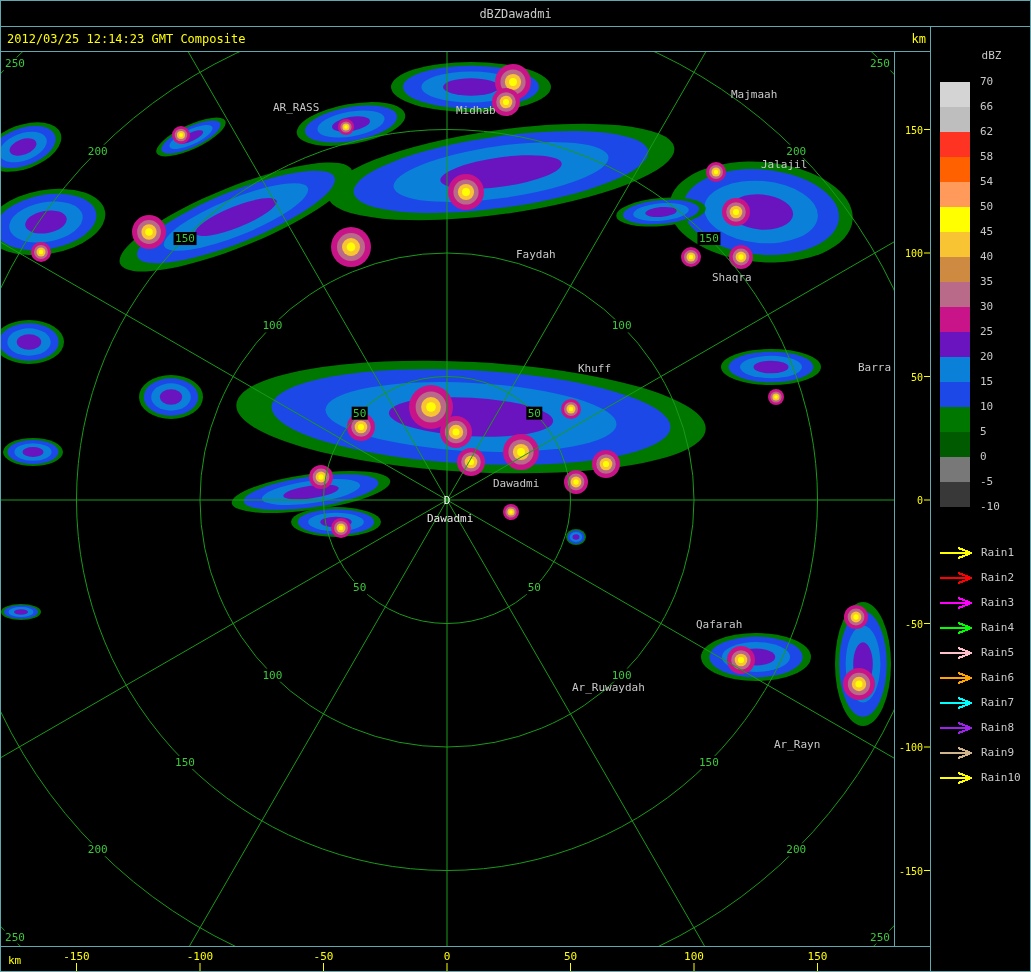 Image resolution: width=1031 pixels, height=972 pixels. Describe the element at coordinates (998, 727) in the screenshot. I see `track-label: Rain8` at that location.